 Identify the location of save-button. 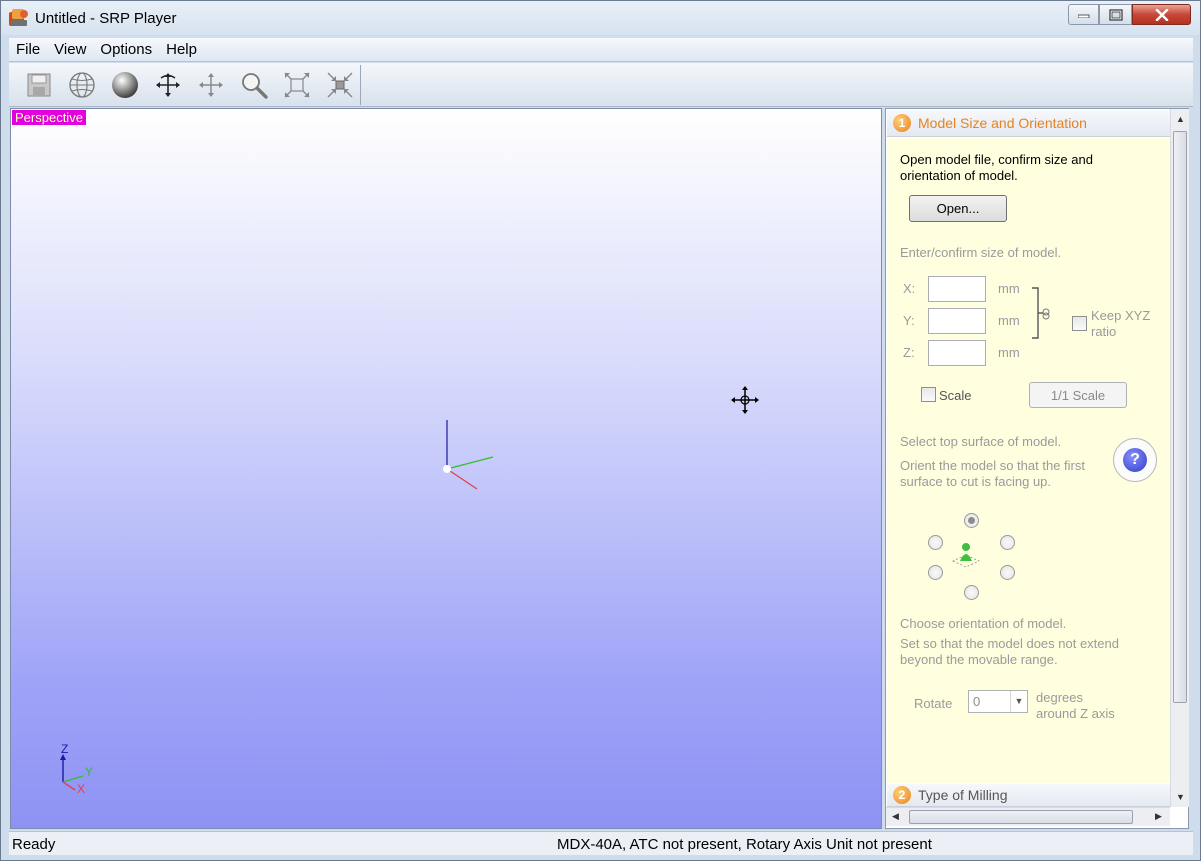
(38, 85).